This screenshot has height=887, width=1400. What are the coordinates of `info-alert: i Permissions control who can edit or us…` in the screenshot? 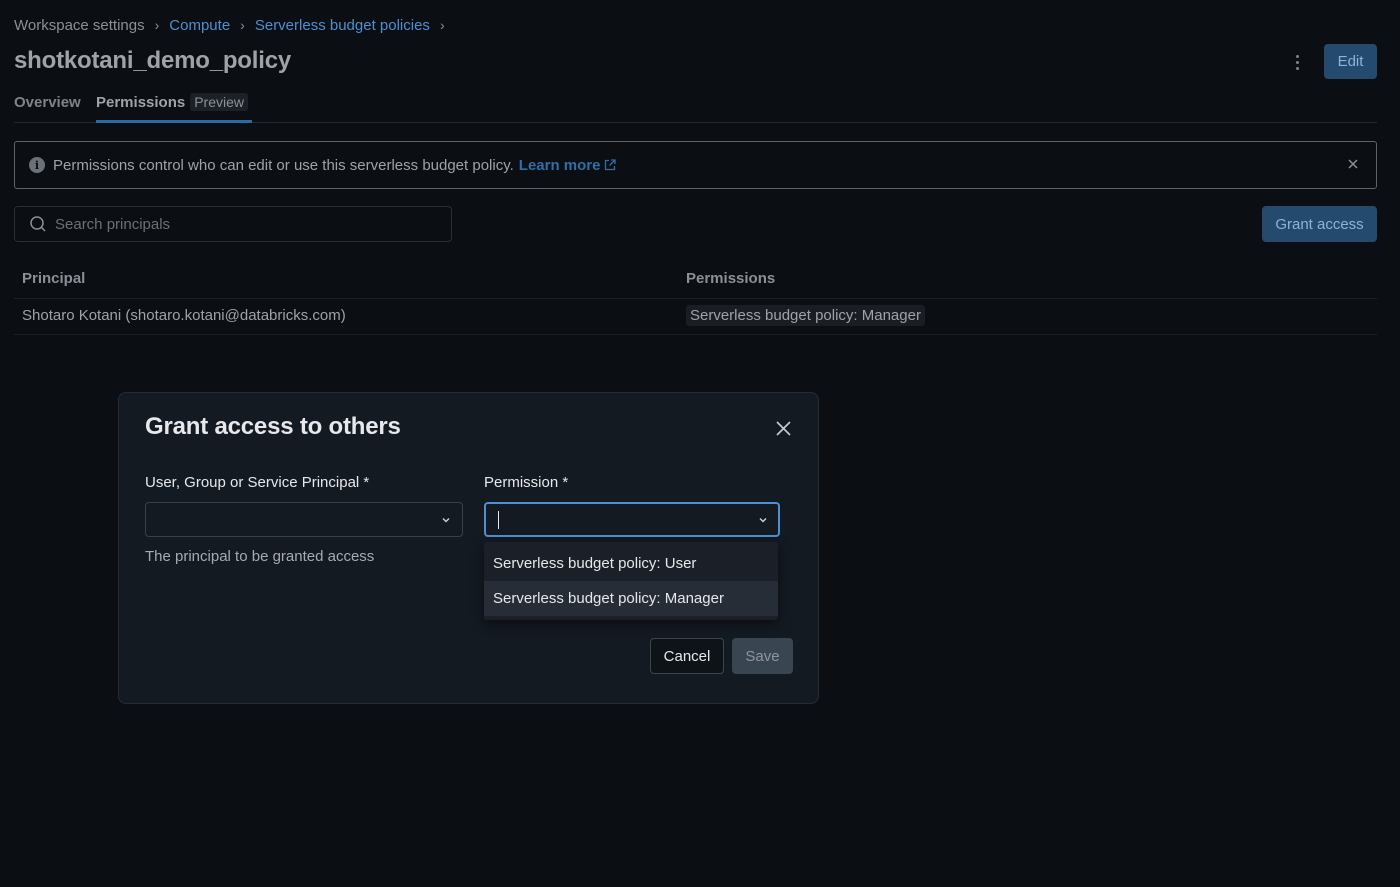 It's located at (695, 165).